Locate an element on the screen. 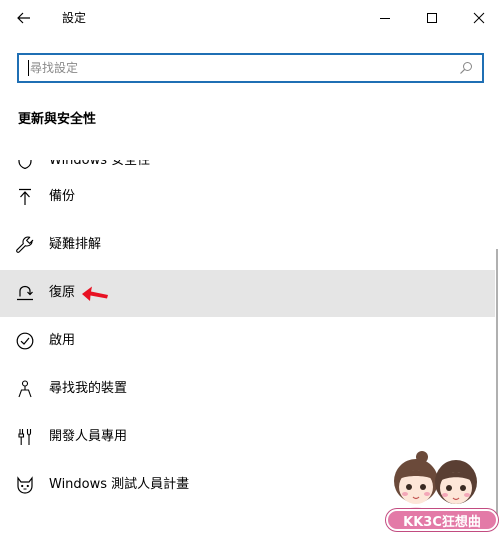 This screenshot has height=537, width=502. minimize-button is located at coordinates (385, 18).